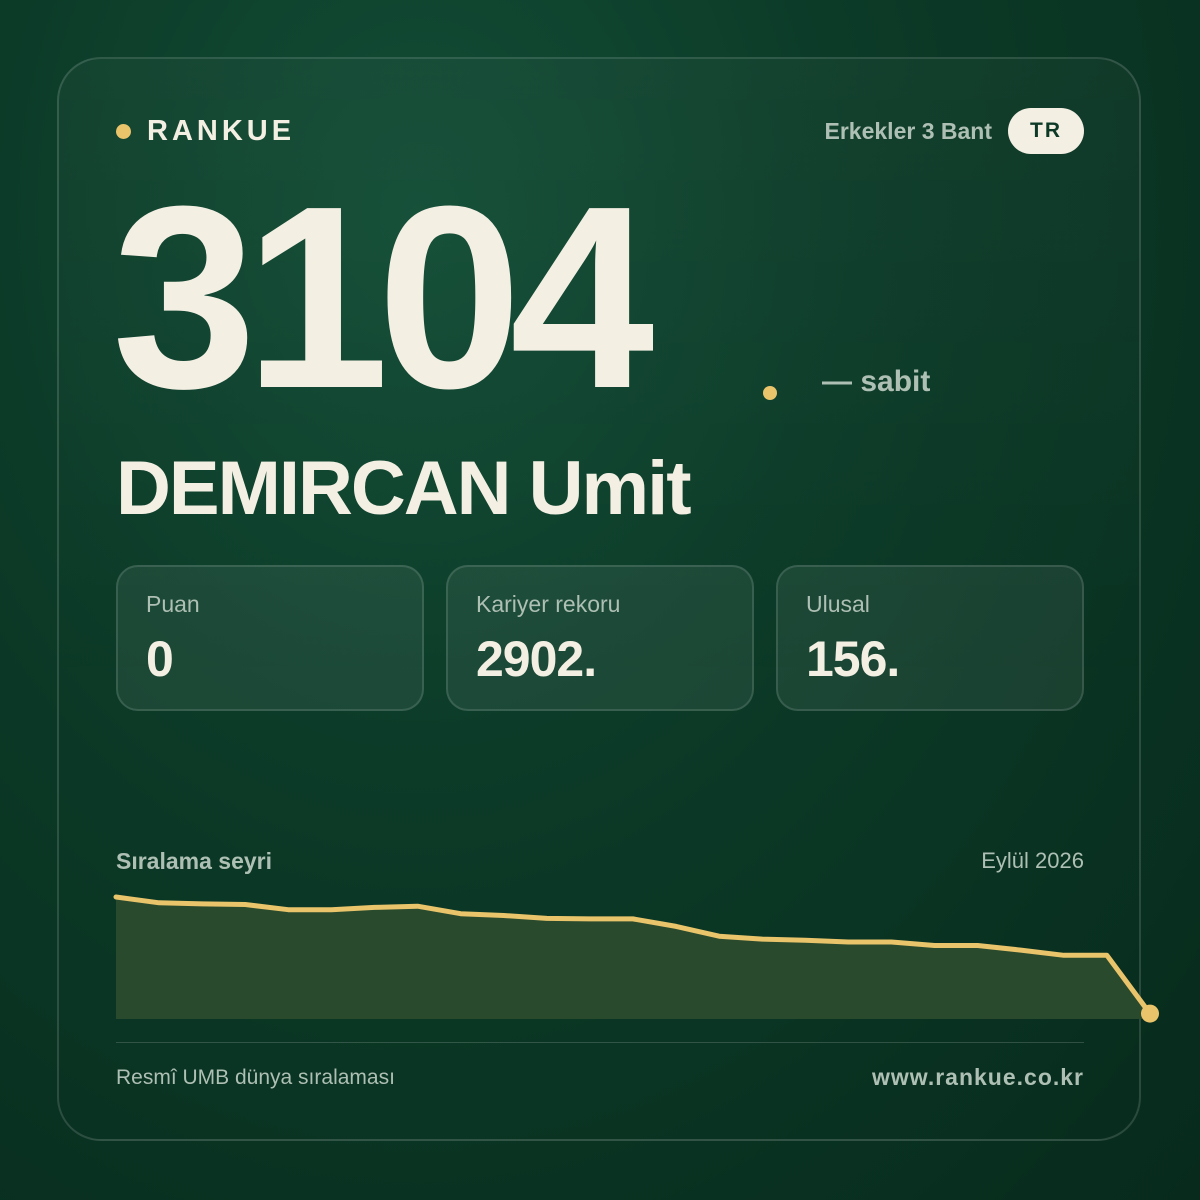  Describe the element at coordinates (160, 659) in the screenshot. I see `stat-value: 0` at that location.